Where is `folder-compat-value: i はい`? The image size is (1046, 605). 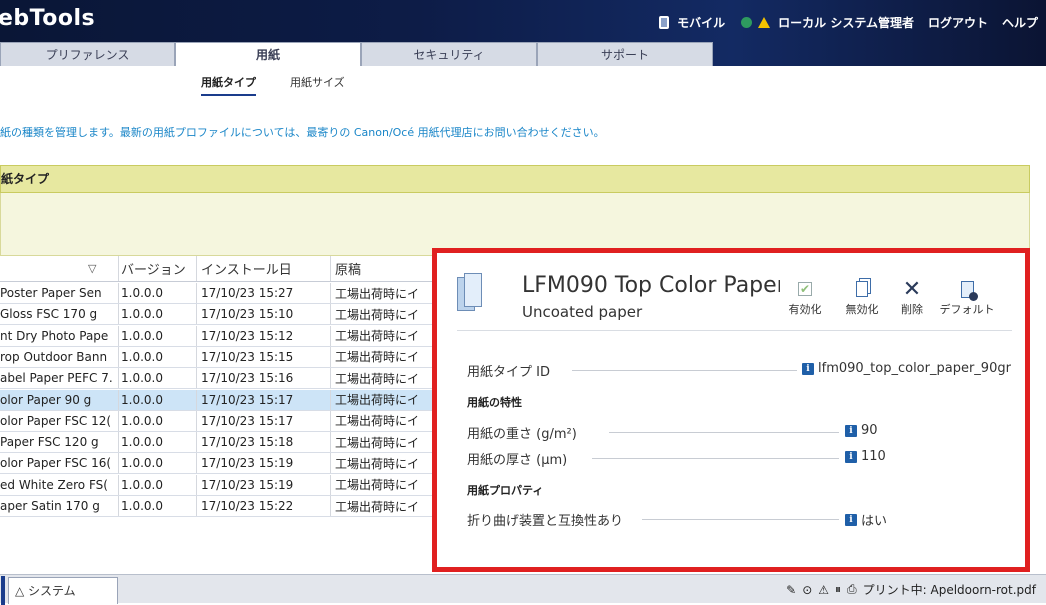
folder-compat-value: i はい is located at coordinates (866, 519).